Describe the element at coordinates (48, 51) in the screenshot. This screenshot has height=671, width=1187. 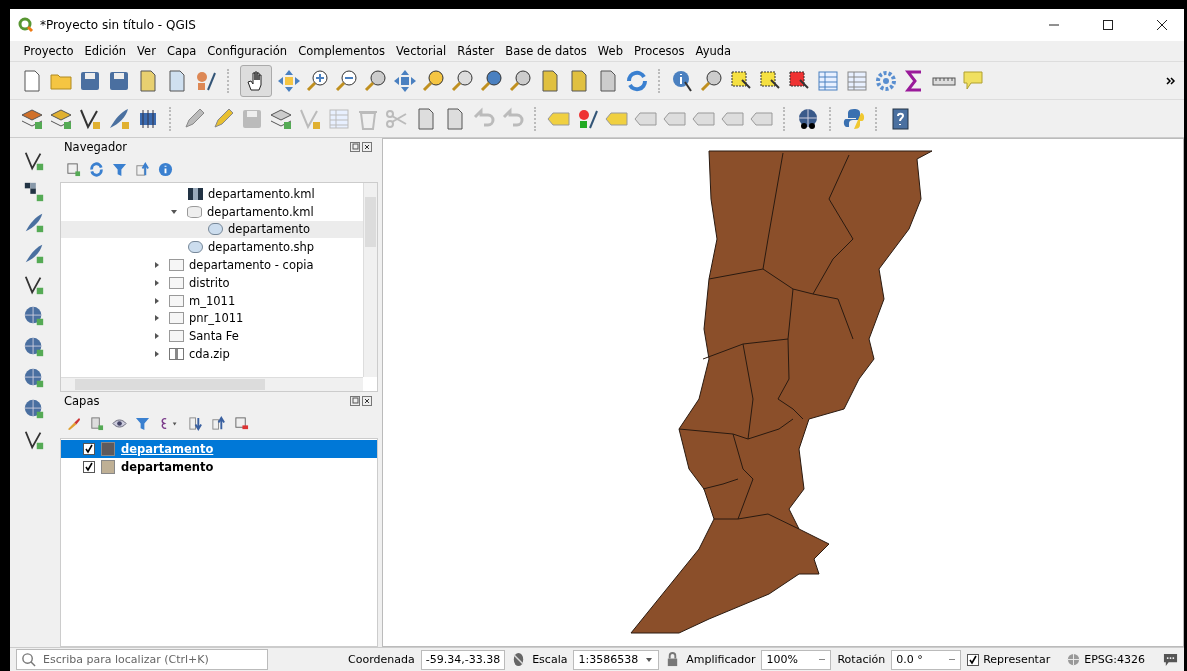
I see `menu-item: Proyecto` at that location.